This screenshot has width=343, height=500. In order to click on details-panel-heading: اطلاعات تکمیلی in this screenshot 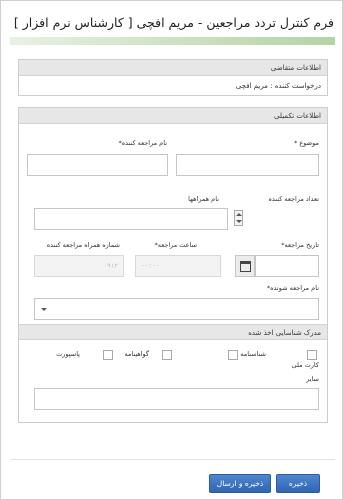, I will do `click(173, 116)`.